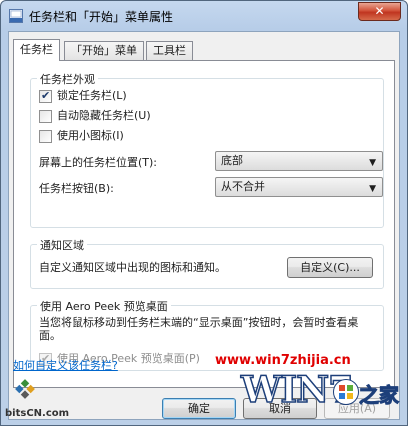 This screenshot has height=426, width=408. I want to click on autohide-option: 自动隐藏任务栏(U), so click(95, 116).